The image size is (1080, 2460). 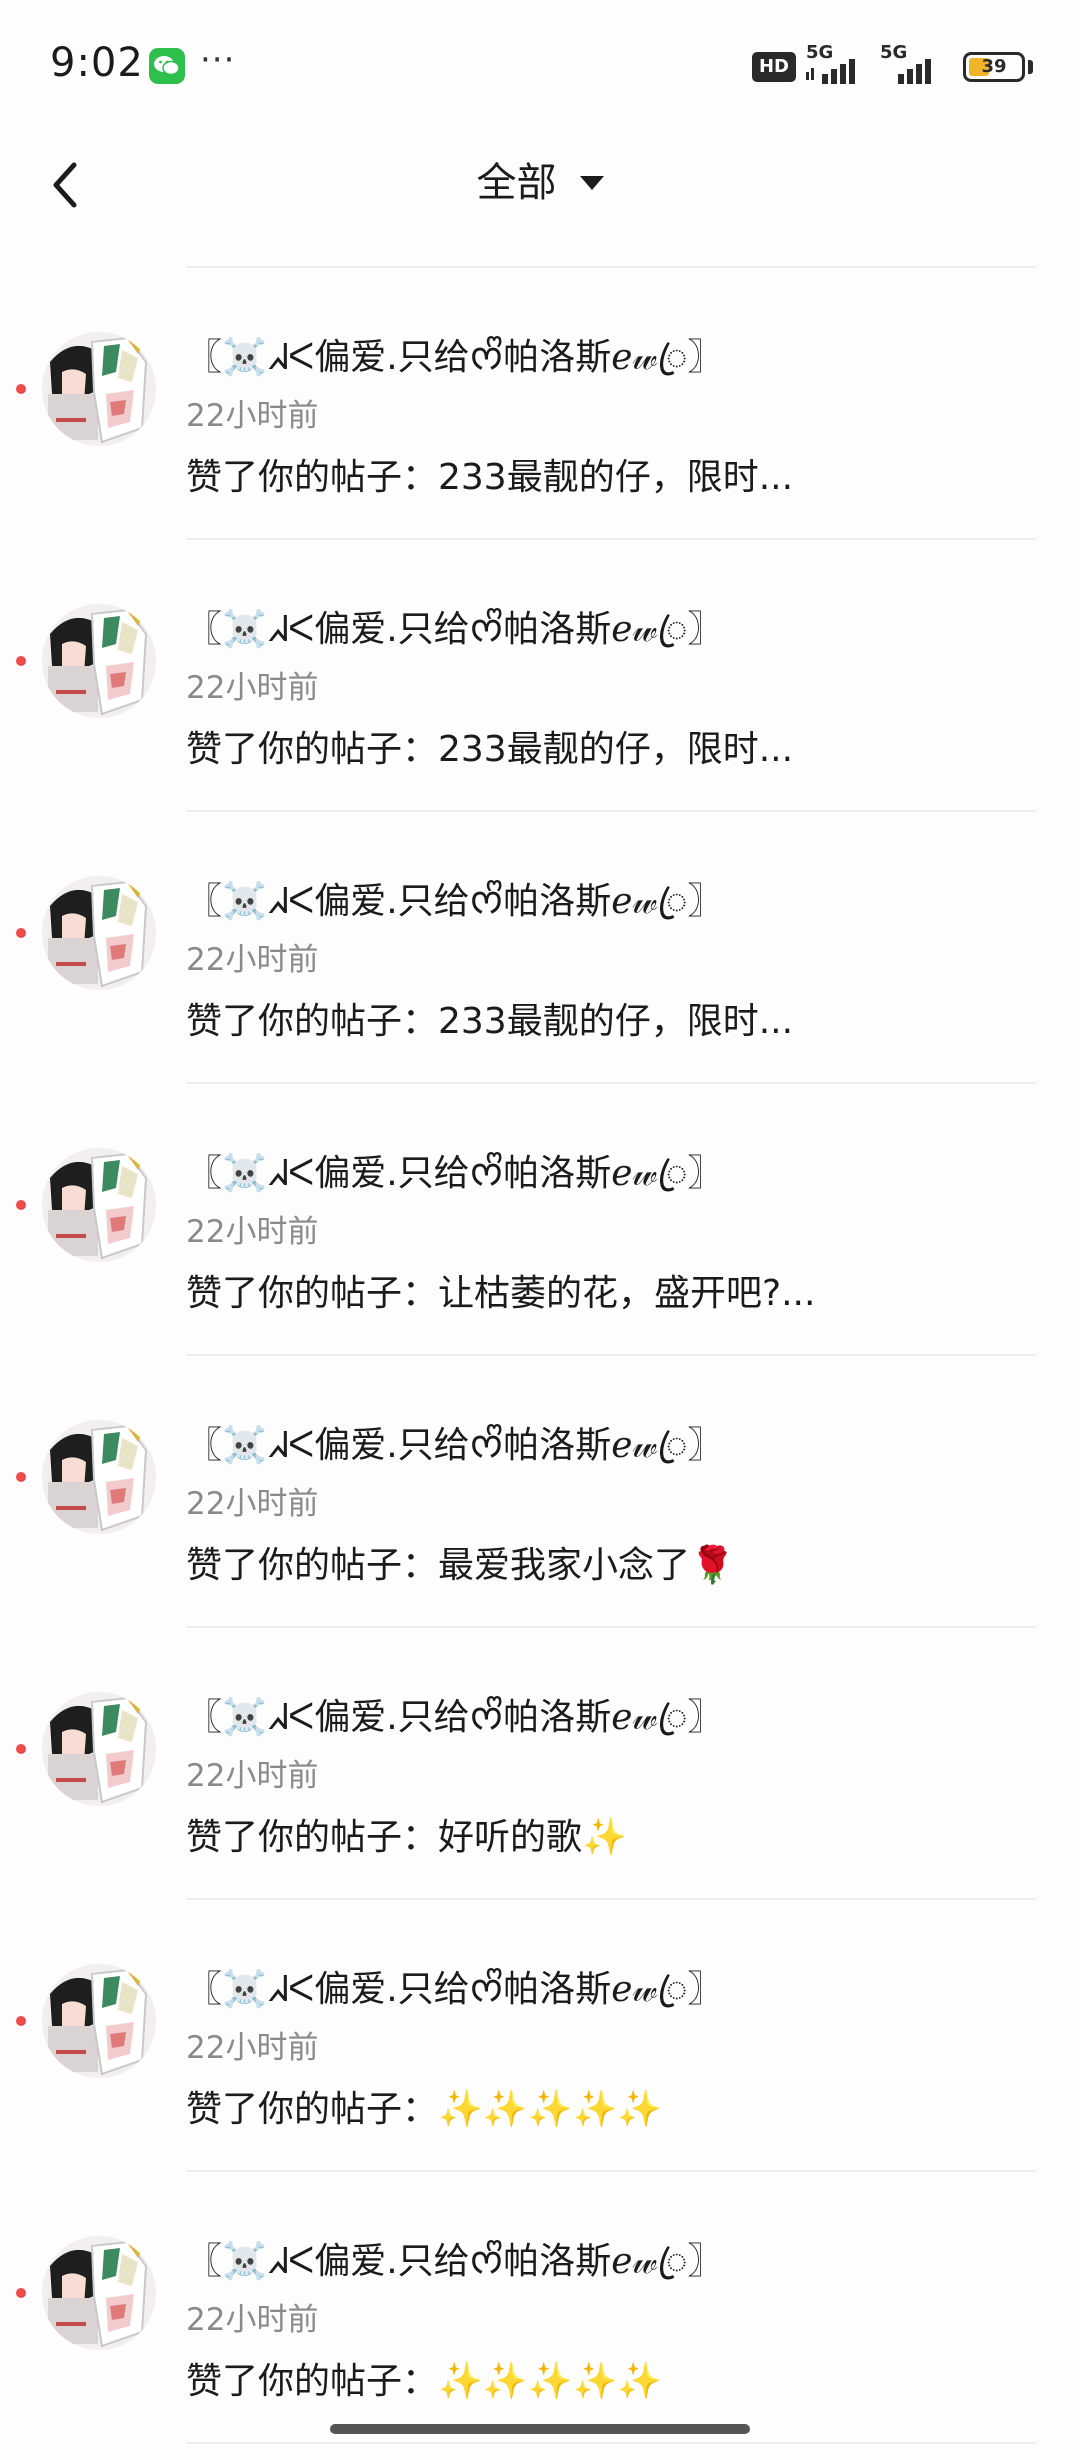 I want to click on page-title: 全部, so click(x=516, y=183).